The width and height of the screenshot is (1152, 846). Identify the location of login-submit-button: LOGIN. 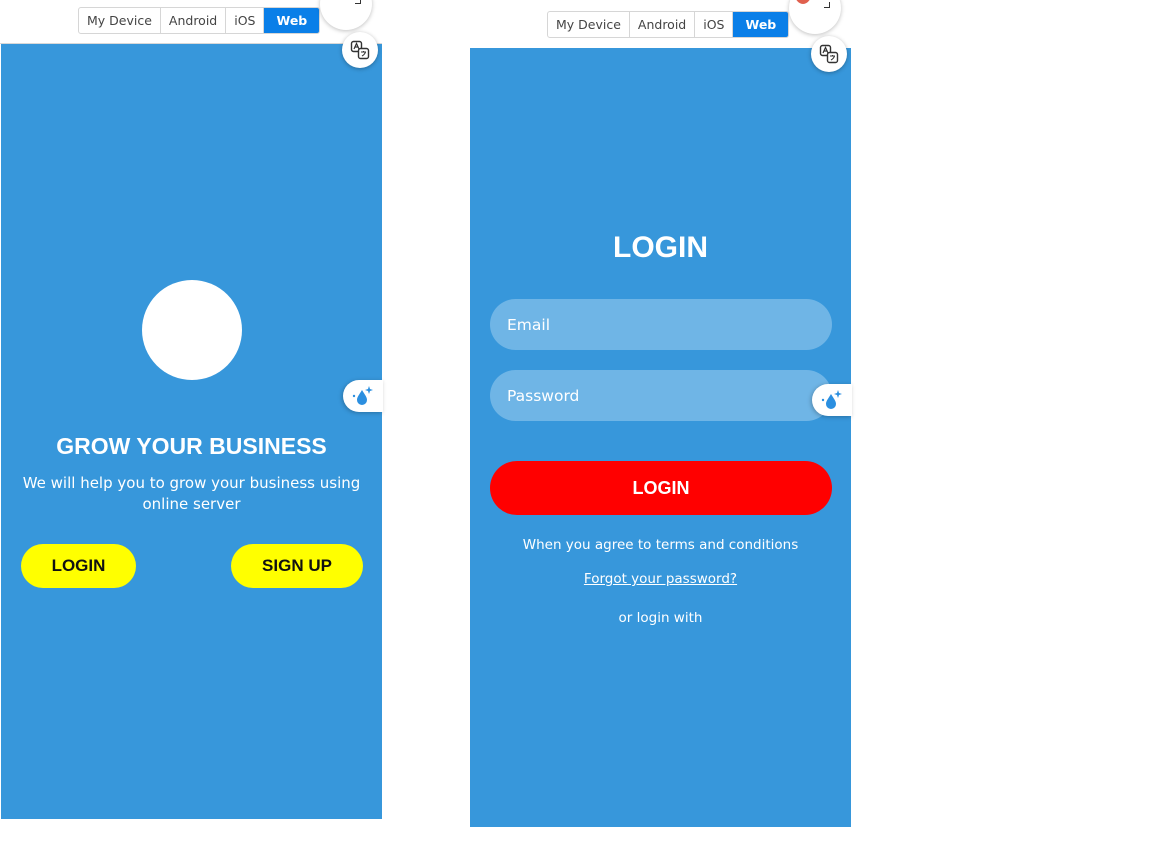
(661, 488).